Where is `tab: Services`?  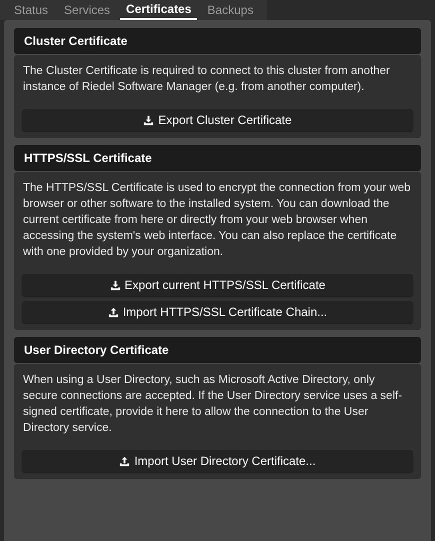 tab: Services is located at coordinates (87, 10).